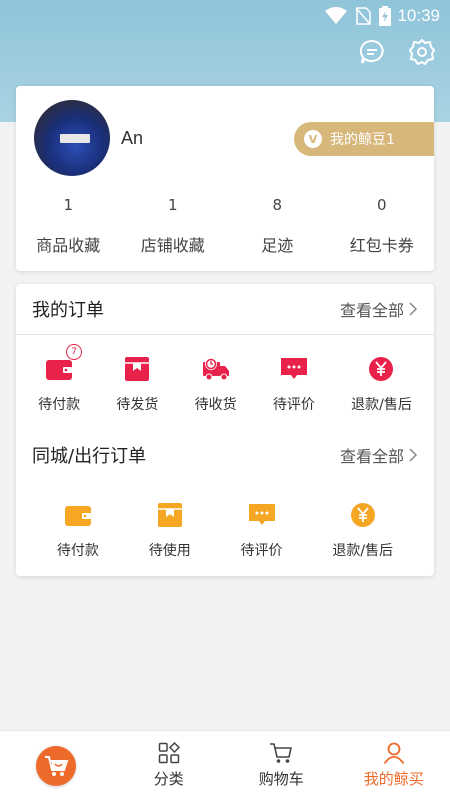 Image resolution: width=450 pixels, height=800 pixels. I want to click on stat-store-favorites: 1 店铺收藏, so click(173, 225).